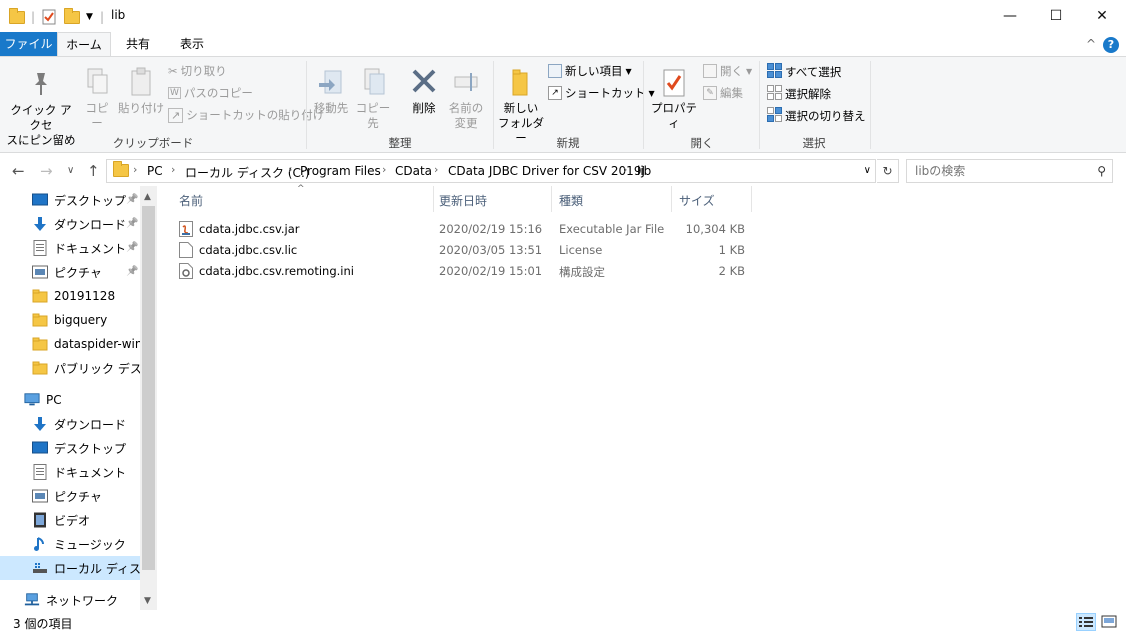 The height and width of the screenshot is (634, 1126). I want to click on properties-button: プロパティ, so click(674, 99).